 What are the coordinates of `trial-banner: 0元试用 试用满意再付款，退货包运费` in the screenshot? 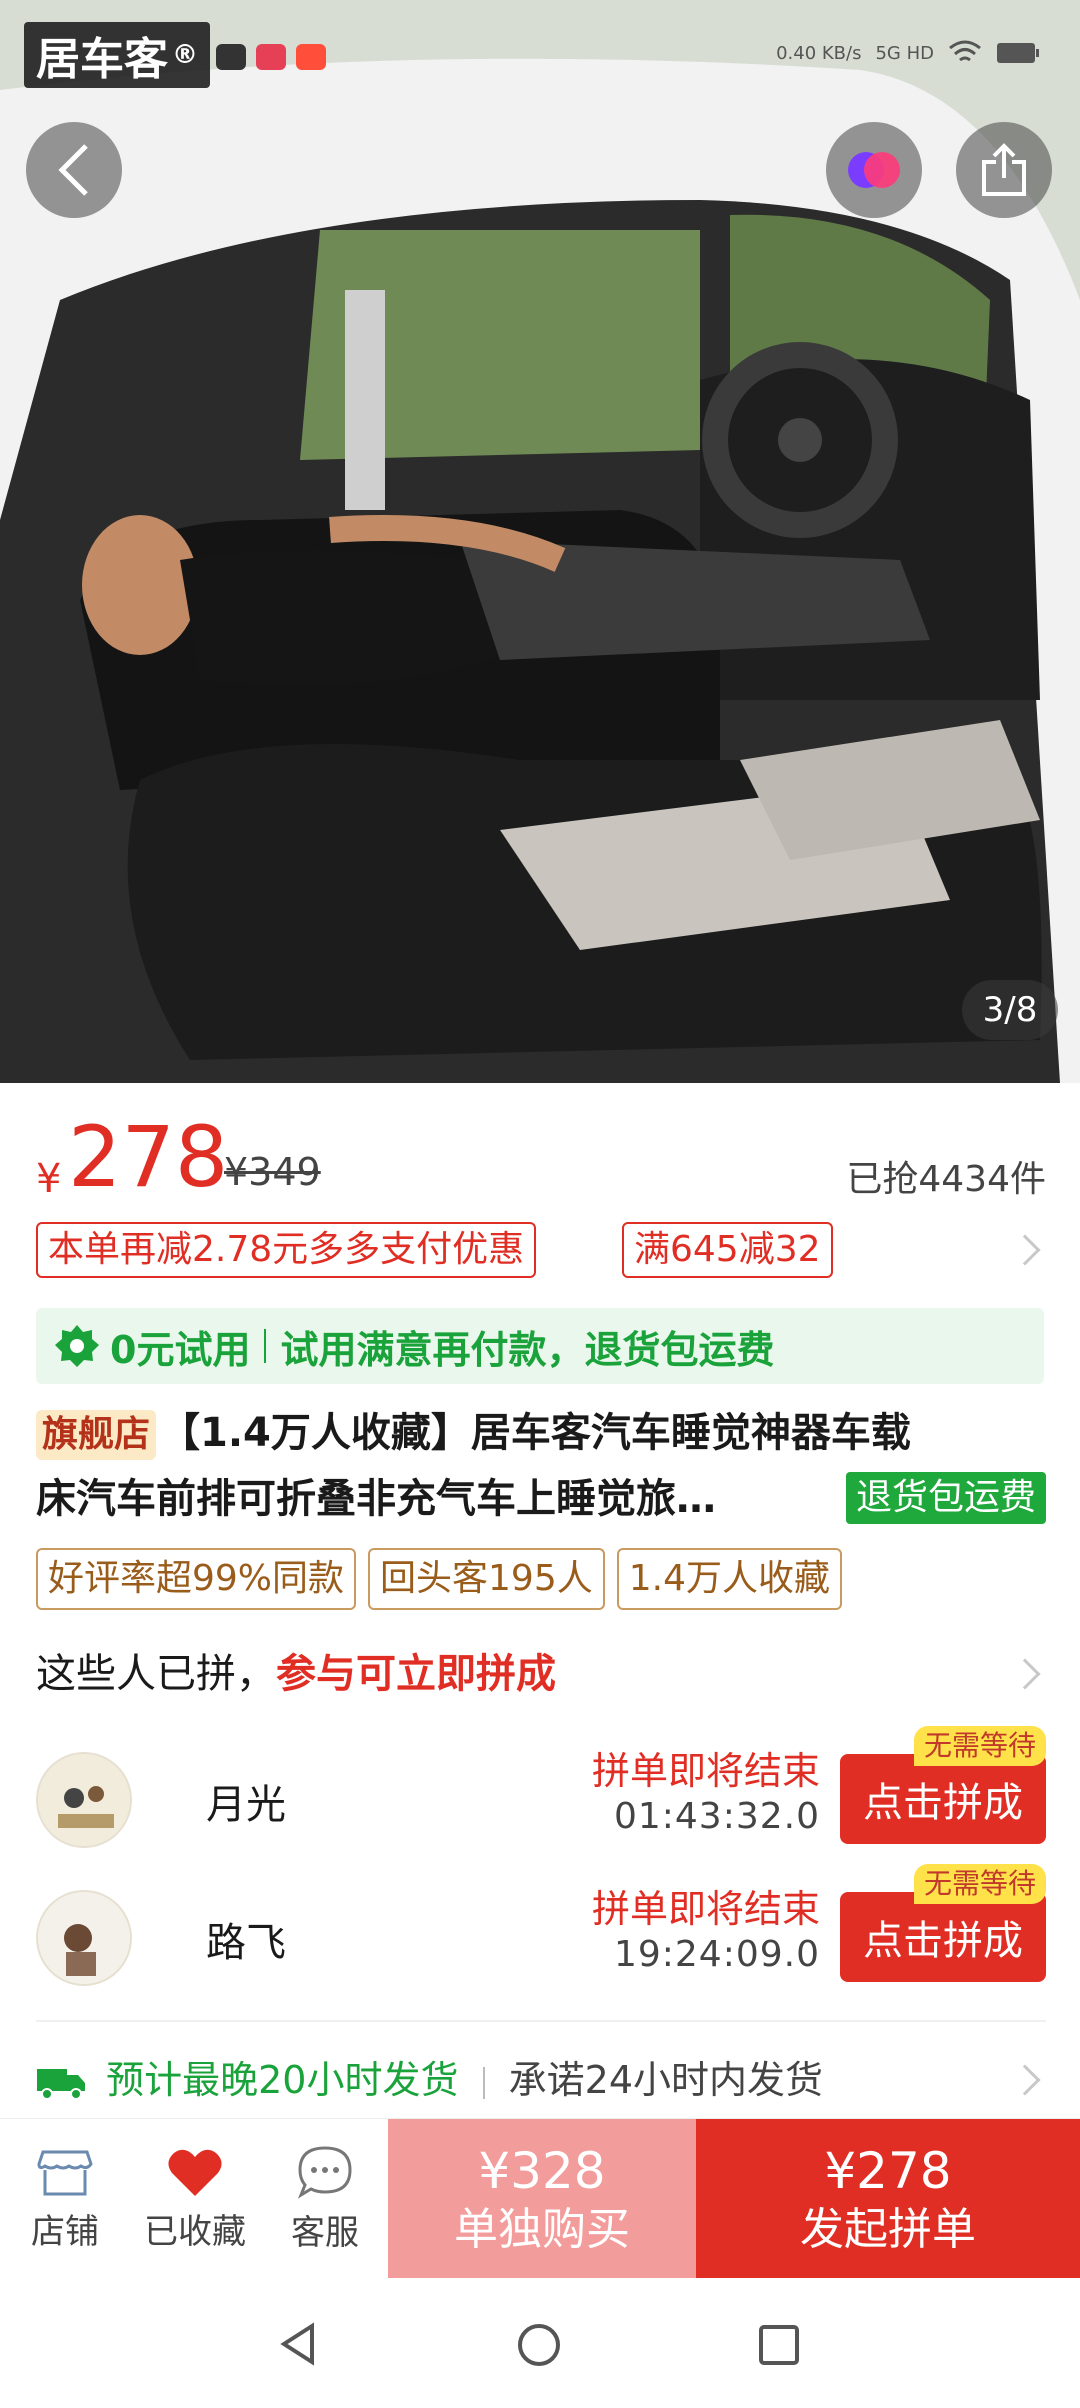 It's located at (540, 1346).